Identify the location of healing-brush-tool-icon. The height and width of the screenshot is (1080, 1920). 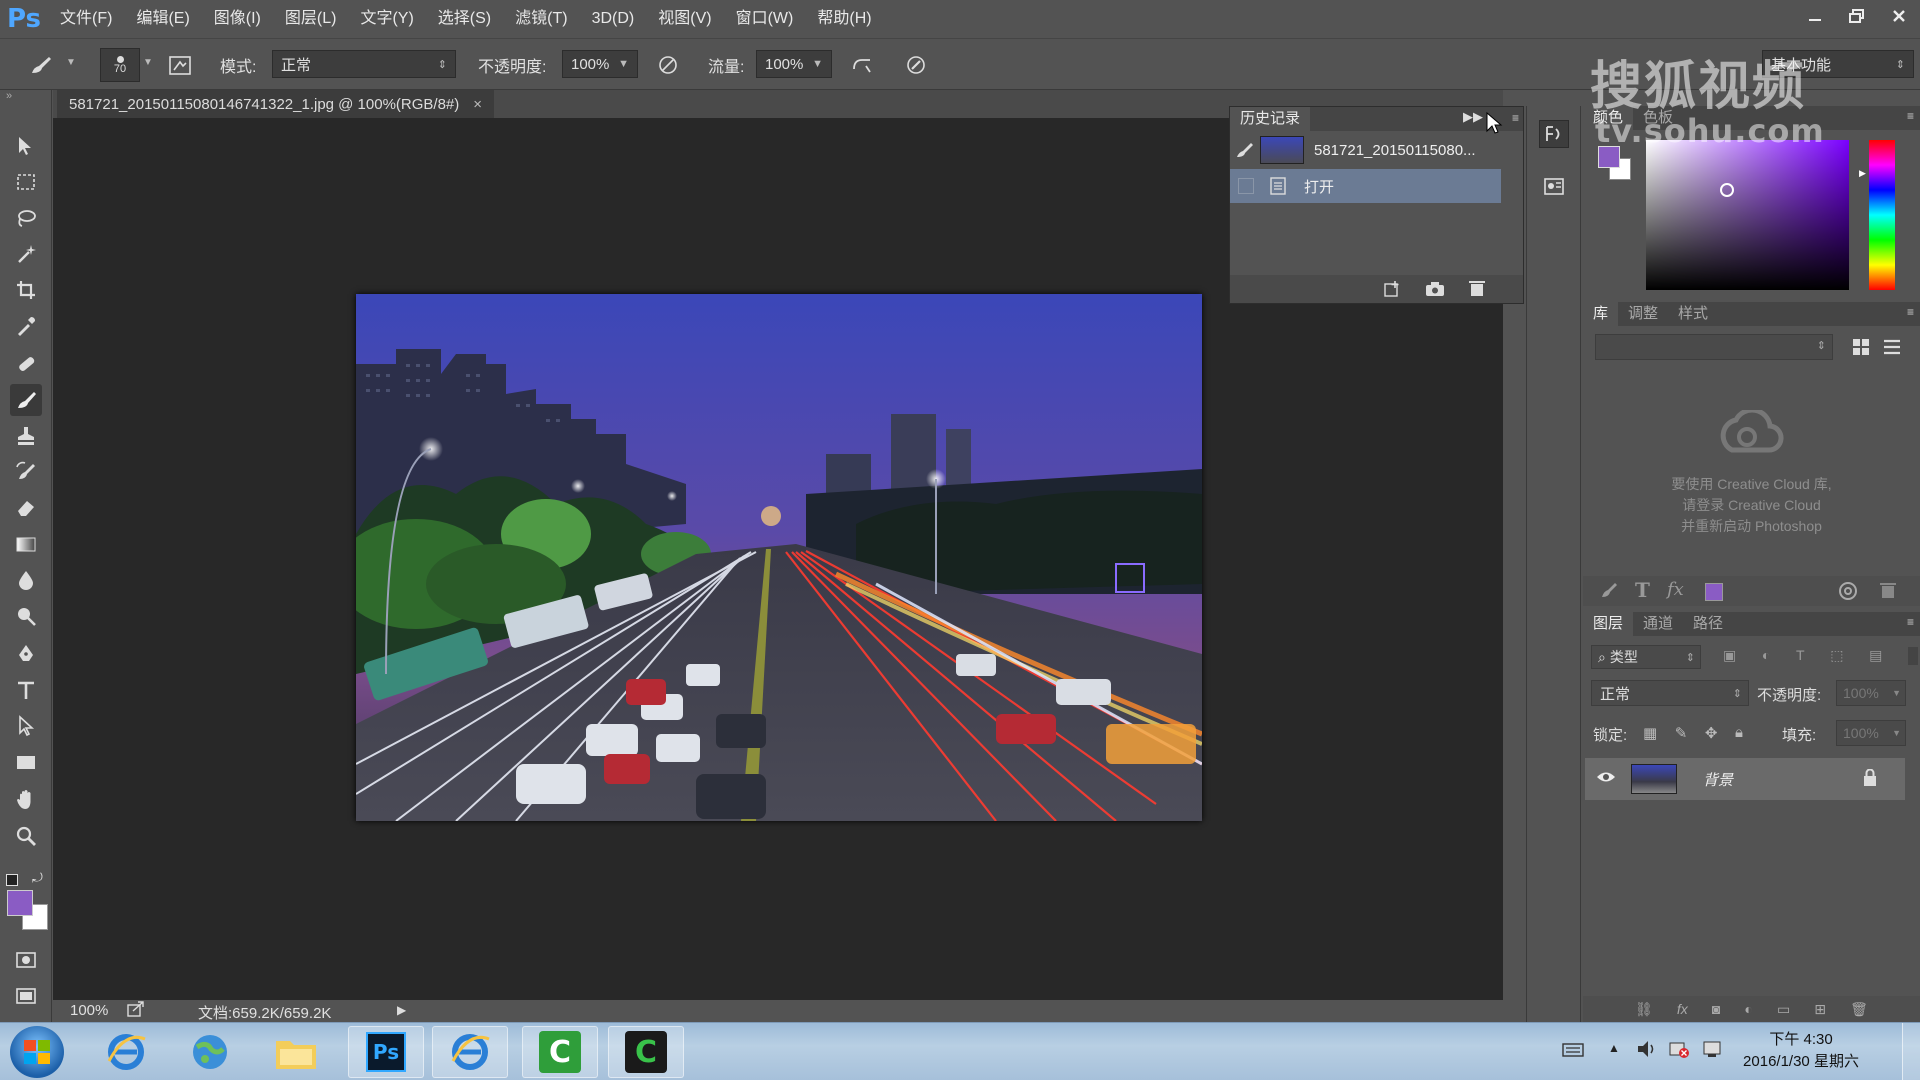
(26, 364).